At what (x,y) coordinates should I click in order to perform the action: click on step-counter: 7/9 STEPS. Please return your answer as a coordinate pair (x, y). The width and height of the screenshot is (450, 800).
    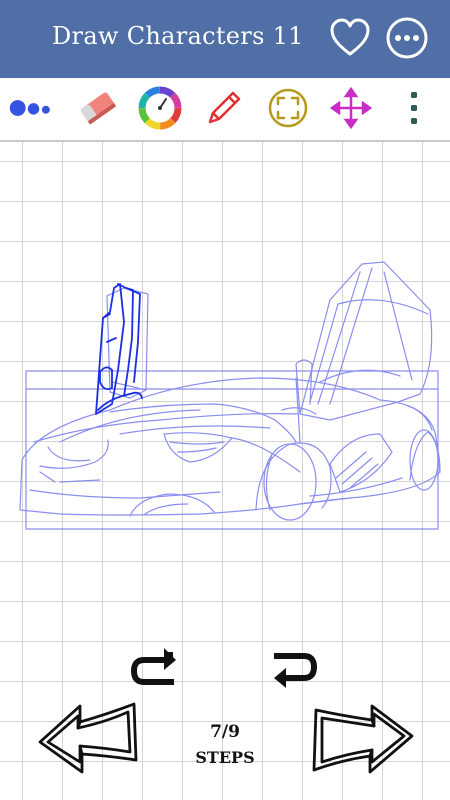
    Looking at the image, I should click on (225, 744).